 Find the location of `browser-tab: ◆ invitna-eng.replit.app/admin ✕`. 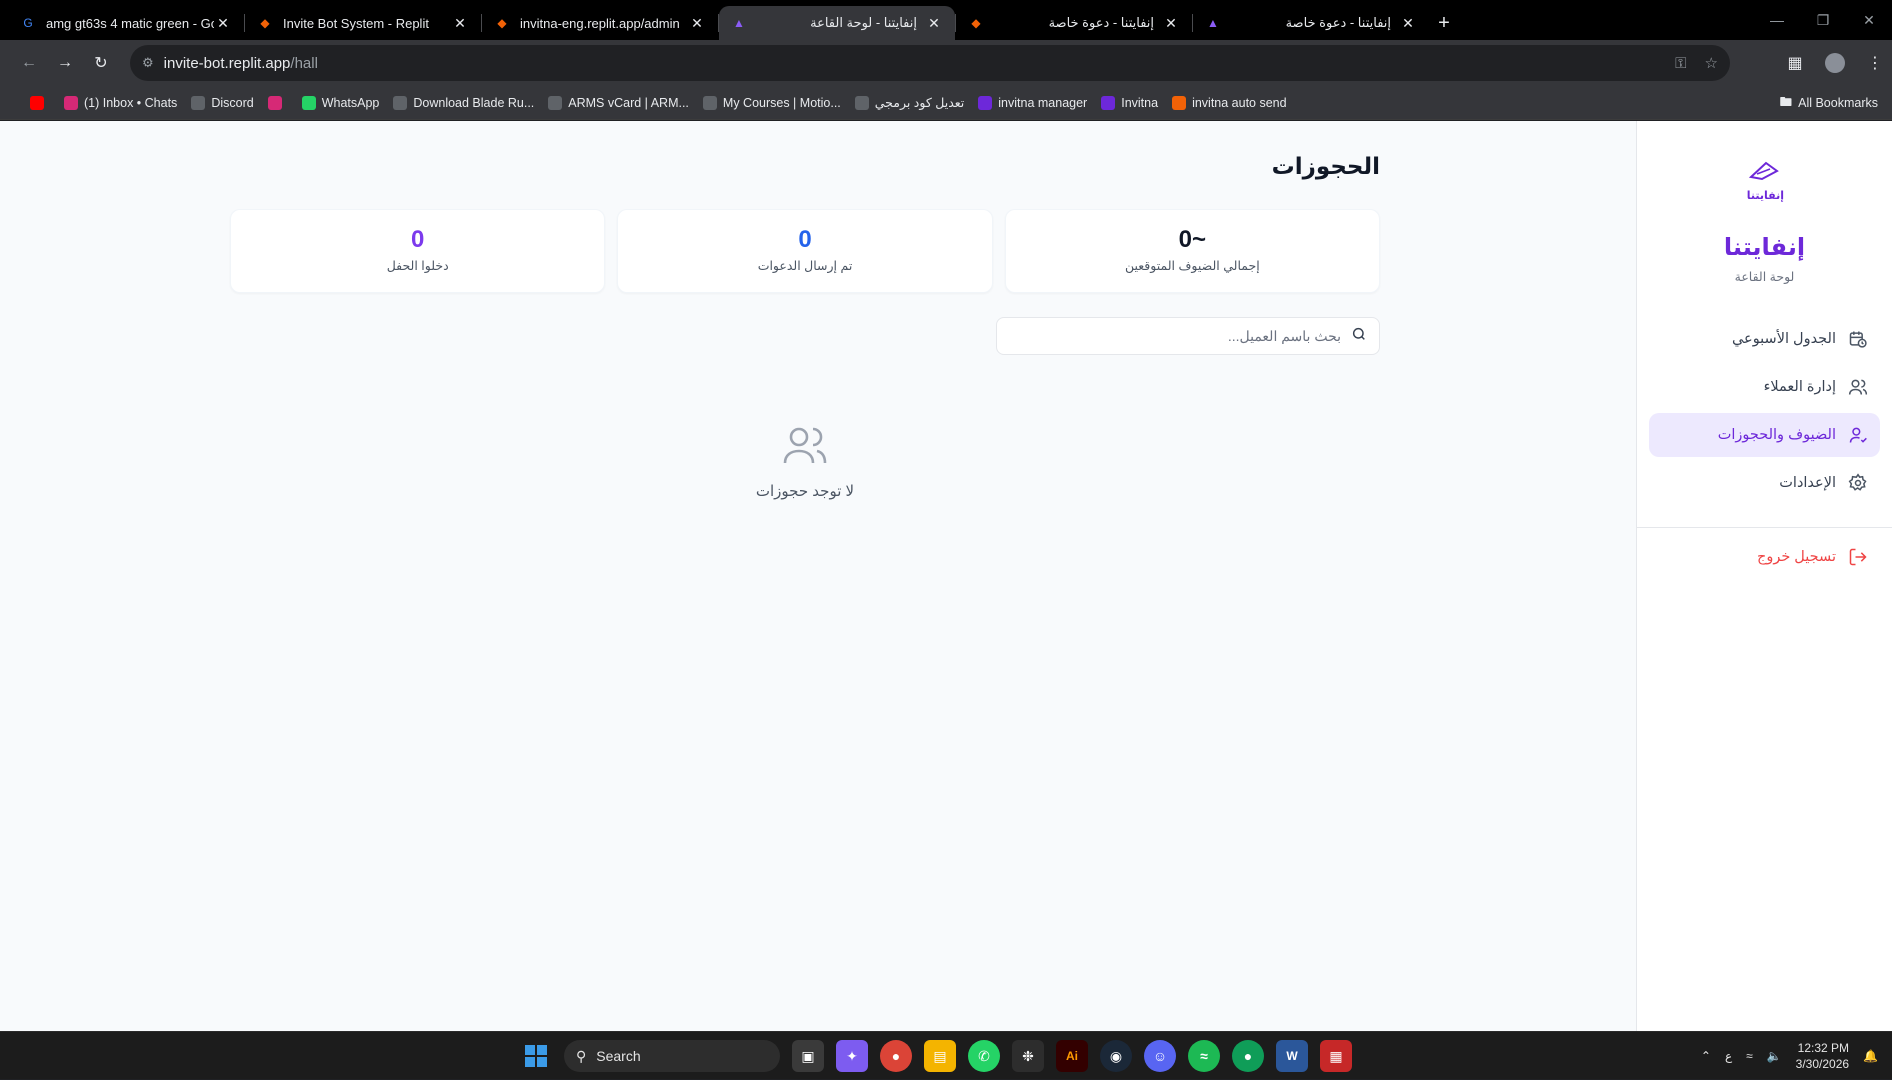

browser-tab: ◆ invitna-eng.replit.app/admin ✕ is located at coordinates (600, 23).